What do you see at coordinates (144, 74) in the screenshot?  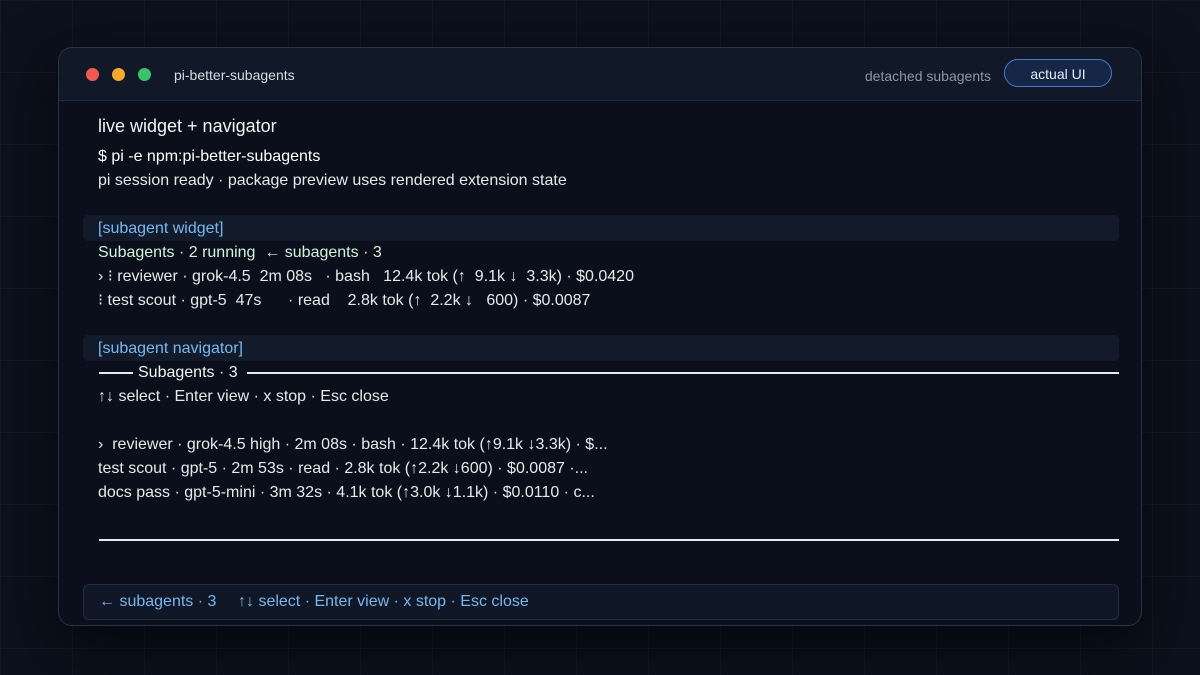 I see `maximize-window-button` at bounding box center [144, 74].